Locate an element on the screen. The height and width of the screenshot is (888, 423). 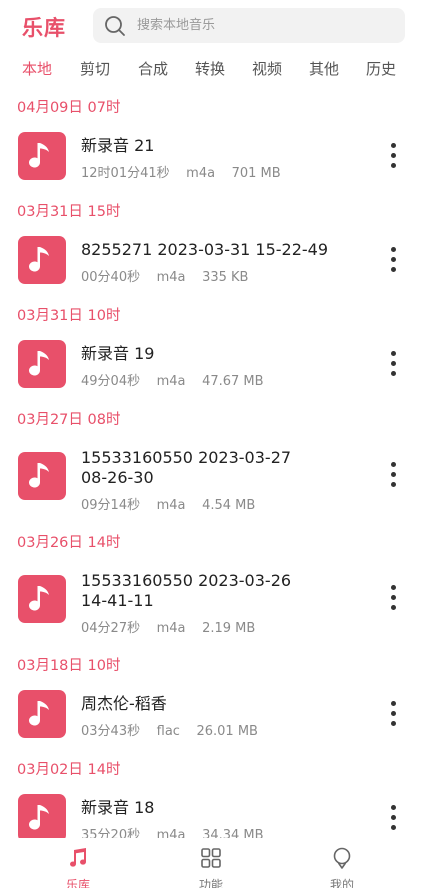
tab-cut: 剪切 is located at coordinates (95, 68).